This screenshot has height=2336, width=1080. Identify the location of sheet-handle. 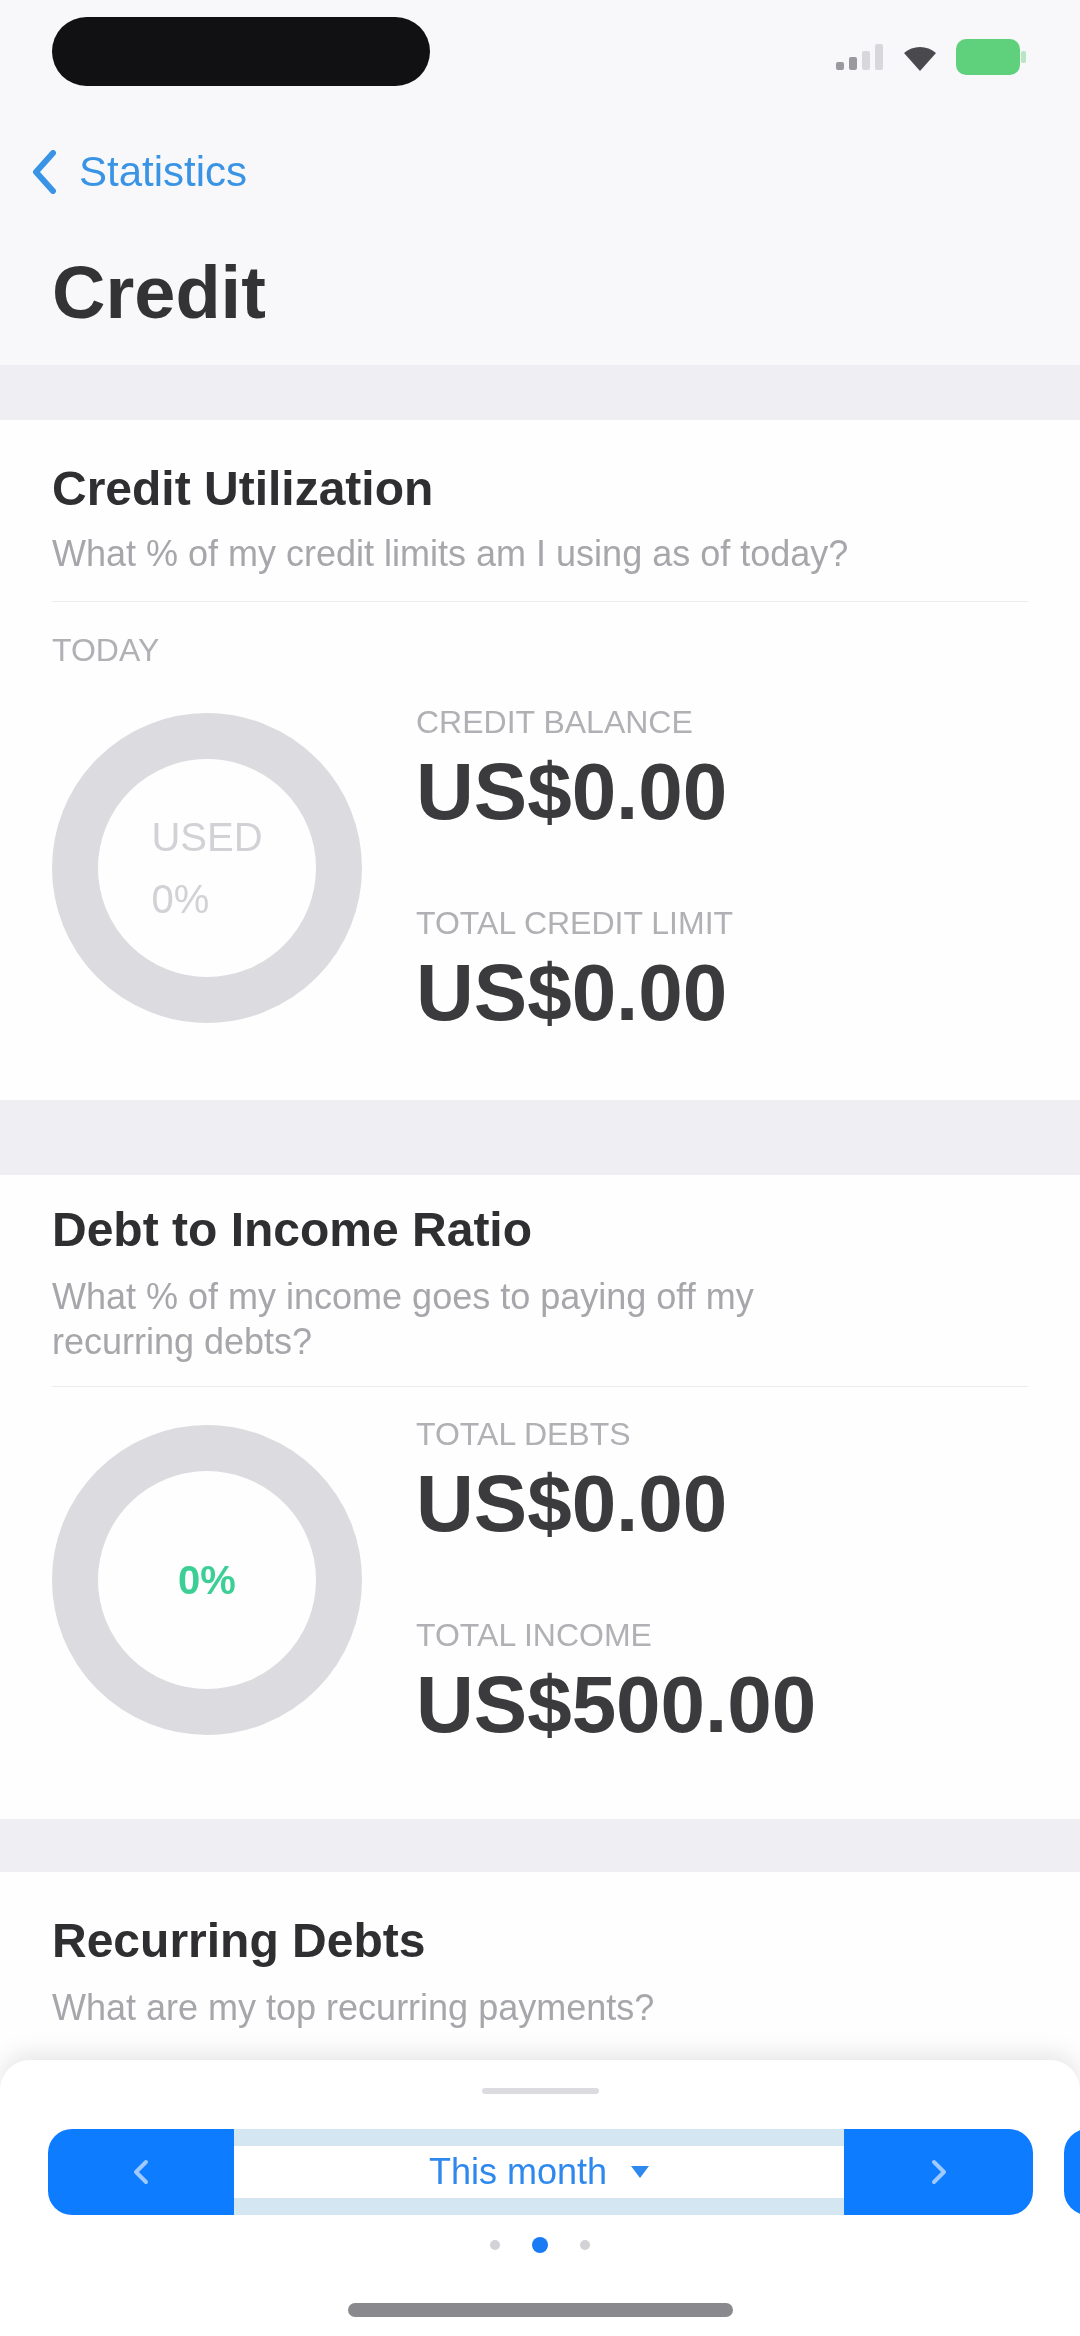
(540, 2091).